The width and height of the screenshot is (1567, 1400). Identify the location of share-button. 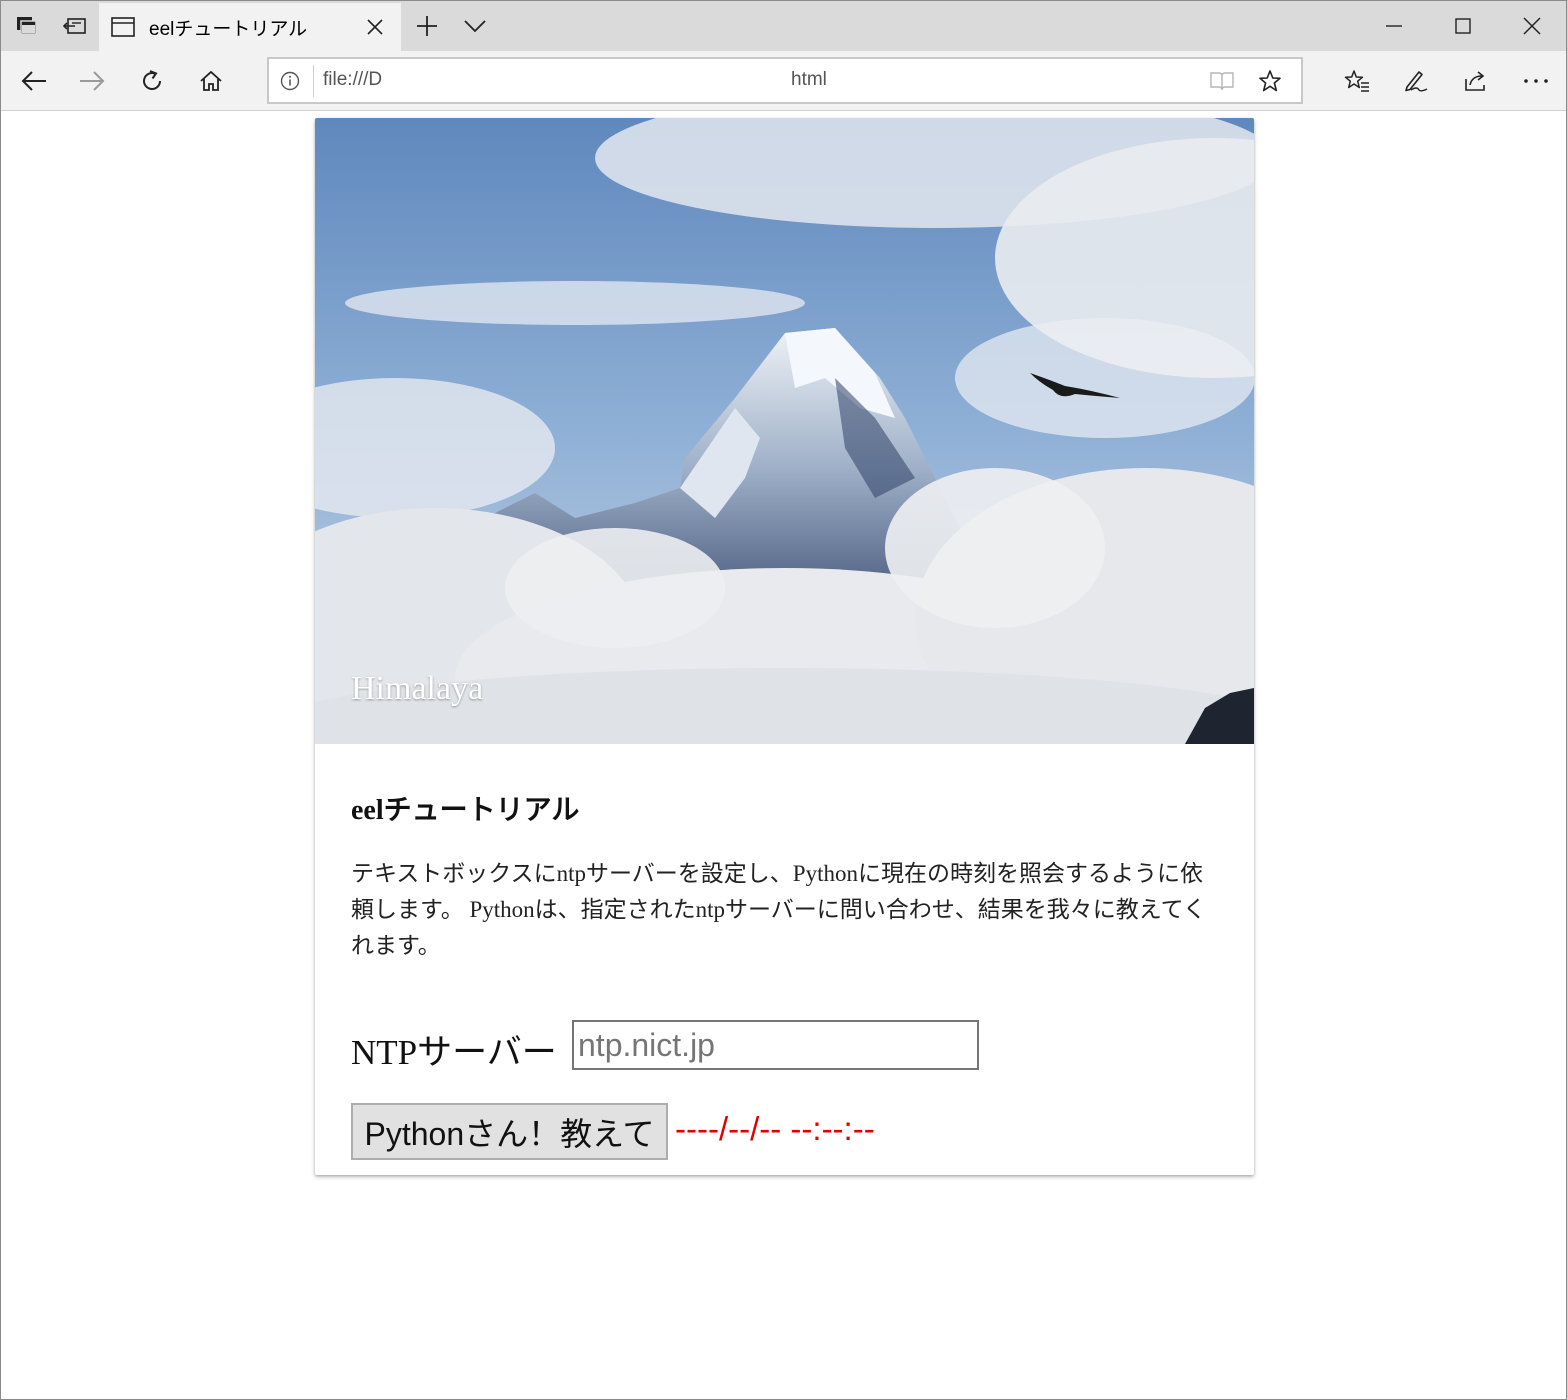
(1476, 81).